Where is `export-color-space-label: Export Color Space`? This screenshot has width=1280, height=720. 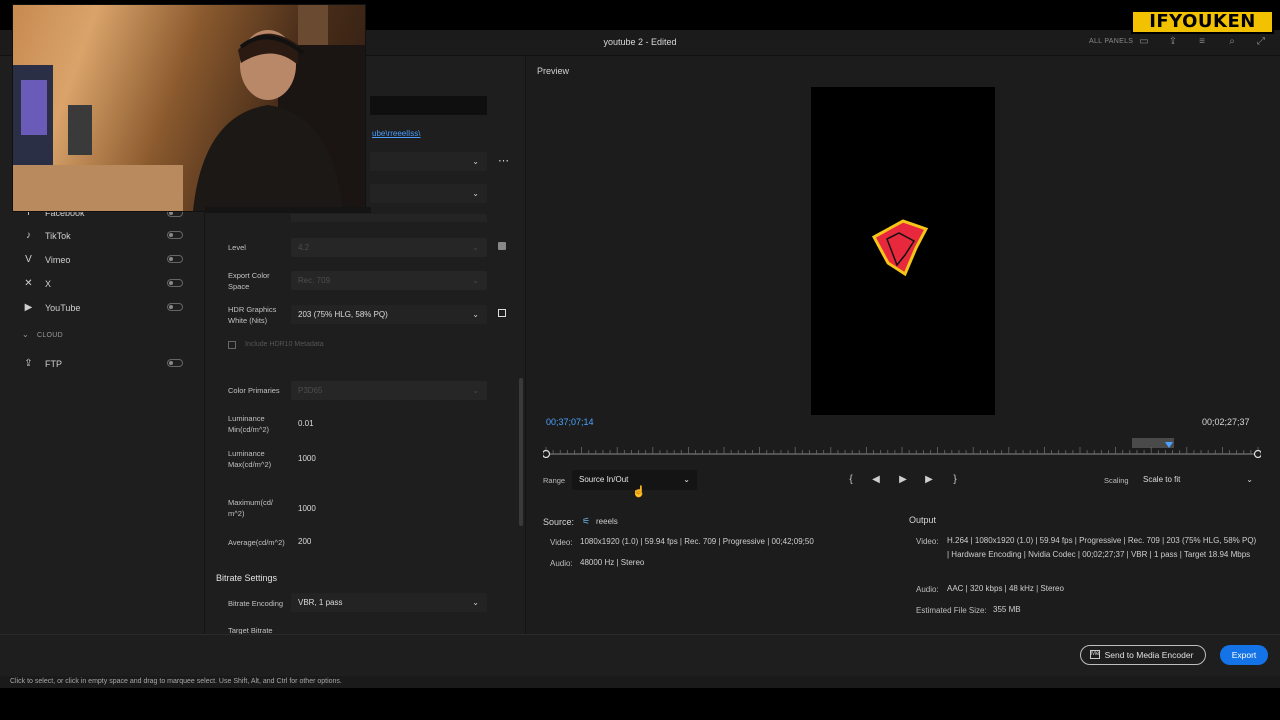
export-color-space-label: Export Color Space is located at coordinates (249, 281).